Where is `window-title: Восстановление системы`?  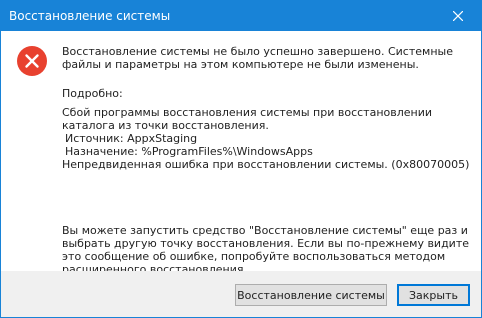 window-title: Восстановление системы is located at coordinates (90, 16).